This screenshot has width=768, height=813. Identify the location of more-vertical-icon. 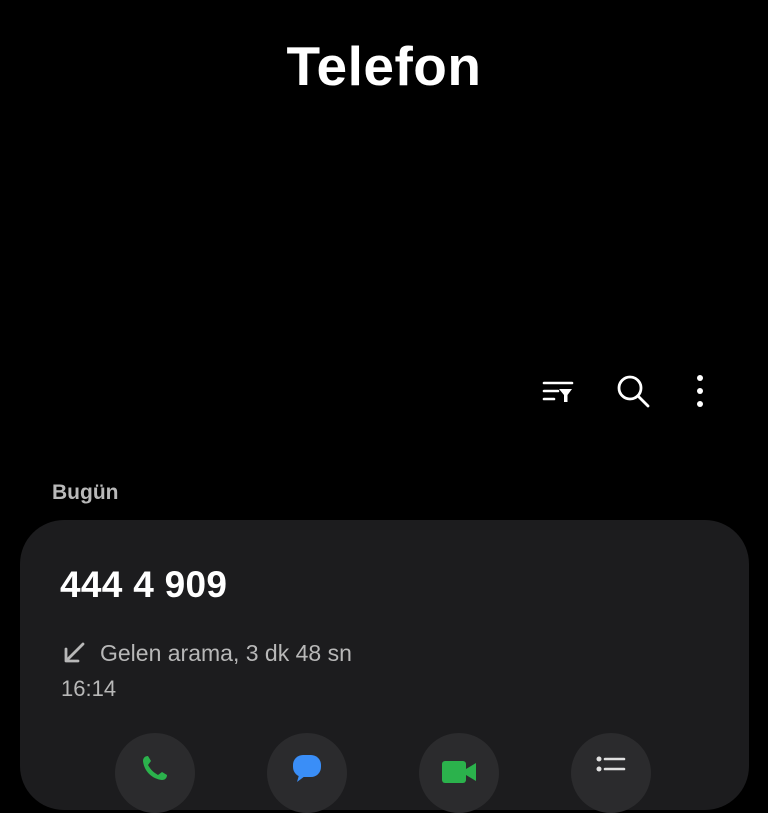
(700, 391).